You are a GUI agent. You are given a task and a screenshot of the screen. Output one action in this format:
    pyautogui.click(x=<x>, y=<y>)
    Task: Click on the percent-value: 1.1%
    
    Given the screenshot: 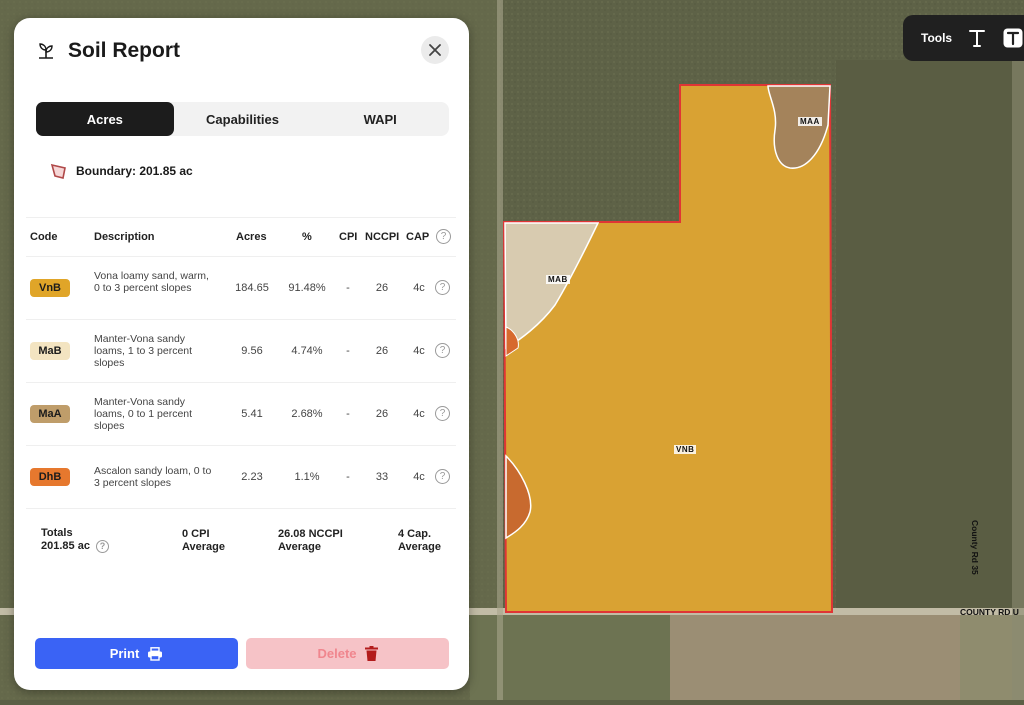 What is the action you would take?
    pyautogui.click(x=307, y=477)
    